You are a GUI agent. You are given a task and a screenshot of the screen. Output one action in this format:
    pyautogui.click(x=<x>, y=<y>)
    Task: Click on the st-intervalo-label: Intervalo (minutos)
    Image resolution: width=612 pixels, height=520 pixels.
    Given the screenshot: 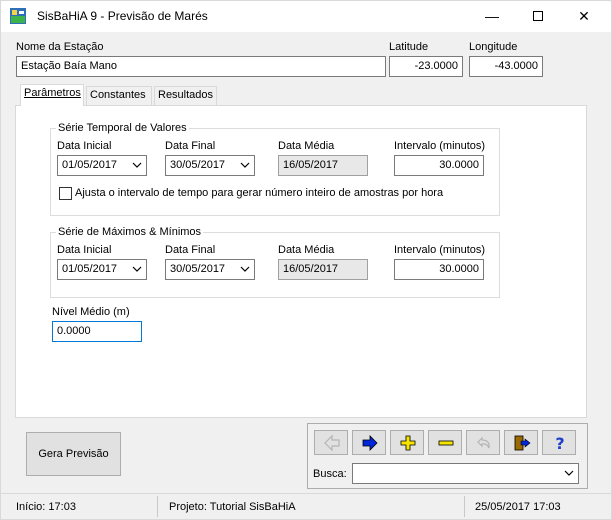 What is the action you would take?
    pyautogui.click(x=440, y=146)
    